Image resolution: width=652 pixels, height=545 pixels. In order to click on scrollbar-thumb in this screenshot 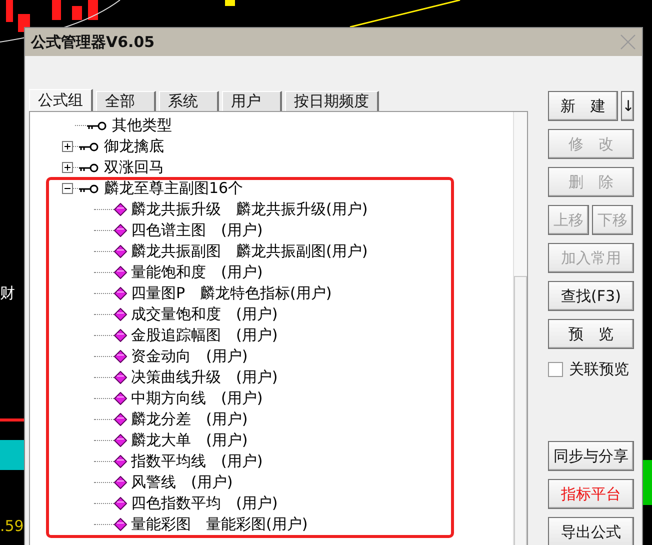, I will do `click(520, 410)`.